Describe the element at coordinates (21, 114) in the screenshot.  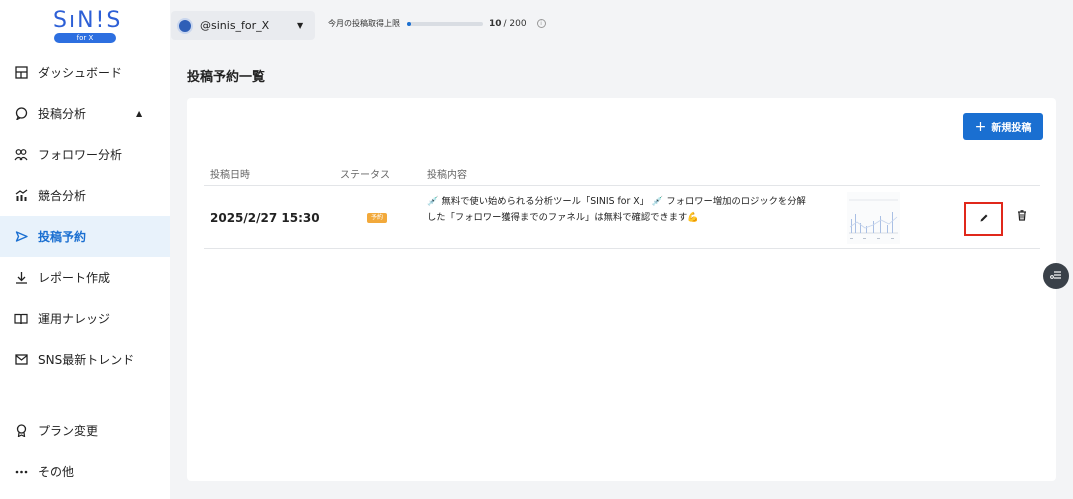
I see `chat-bubble-icon` at that location.